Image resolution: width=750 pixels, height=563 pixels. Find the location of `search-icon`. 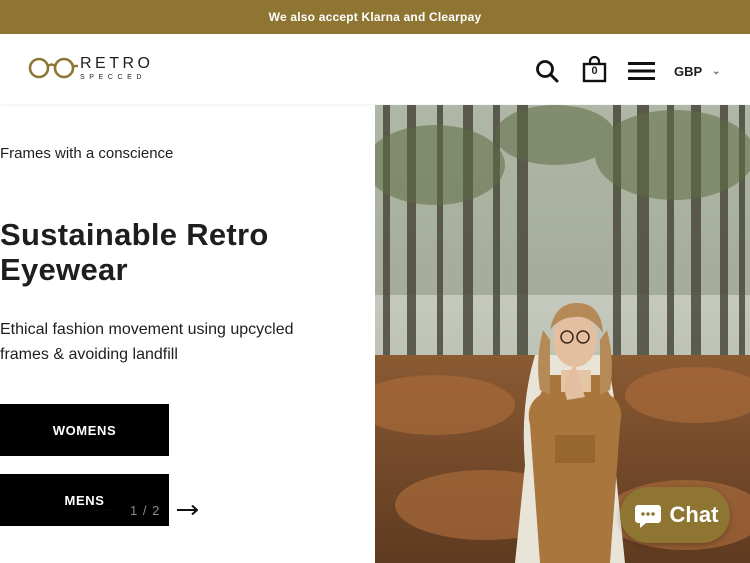

search-icon is located at coordinates (547, 71).